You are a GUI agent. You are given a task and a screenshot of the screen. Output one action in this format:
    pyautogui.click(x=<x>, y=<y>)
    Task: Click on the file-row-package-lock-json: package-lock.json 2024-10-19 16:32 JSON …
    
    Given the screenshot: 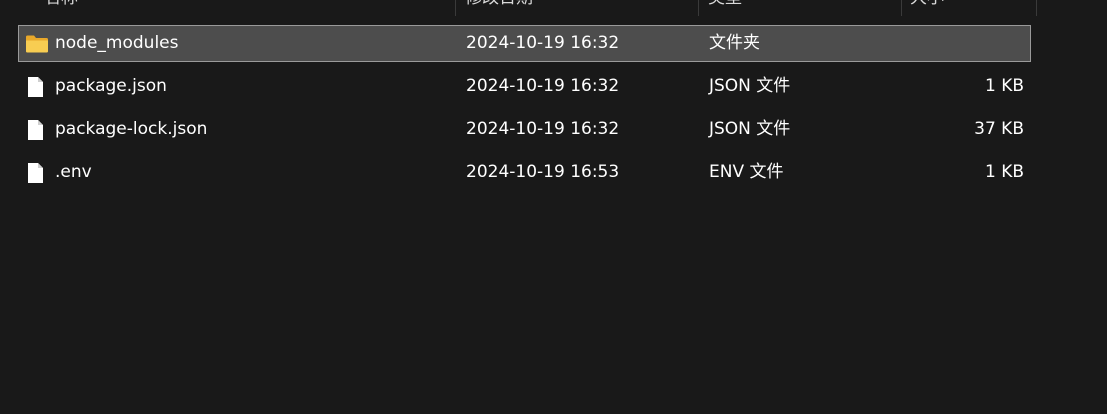 What is the action you would take?
    pyautogui.click(x=524, y=129)
    